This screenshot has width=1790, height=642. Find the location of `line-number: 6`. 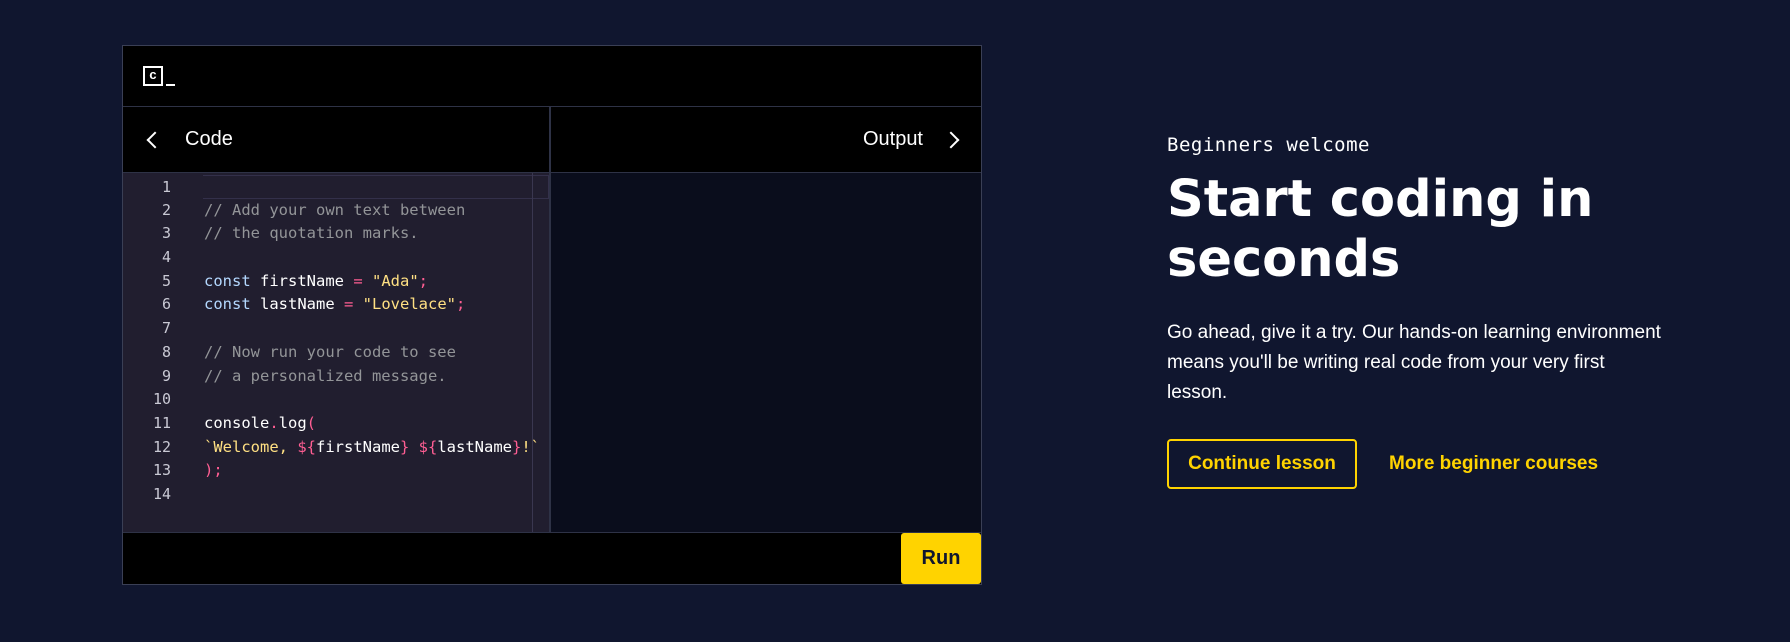

line-number: 6 is located at coordinates (166, 304).